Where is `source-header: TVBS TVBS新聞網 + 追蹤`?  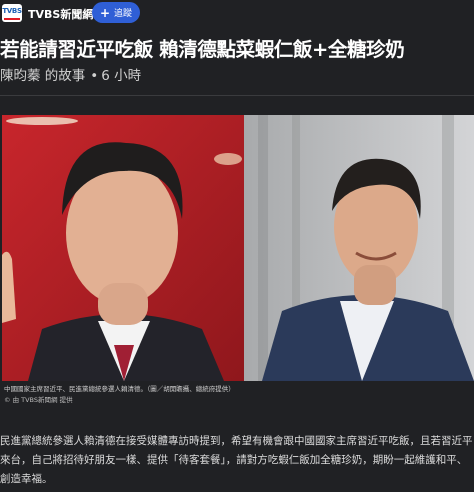
source-header: TVBS TVBS新聞網 + 追蹤 is located at coordinates (237, 14).